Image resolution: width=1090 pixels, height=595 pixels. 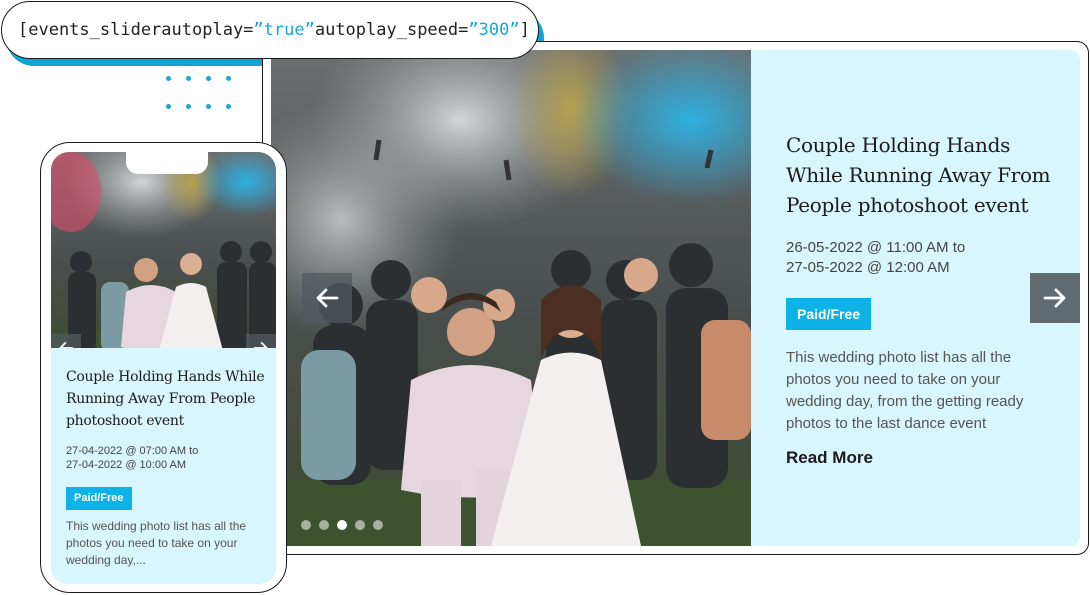 I want to click on event-date-start: 26-05-2022 @ 11:00 AM to, so click(x=876, y=247).